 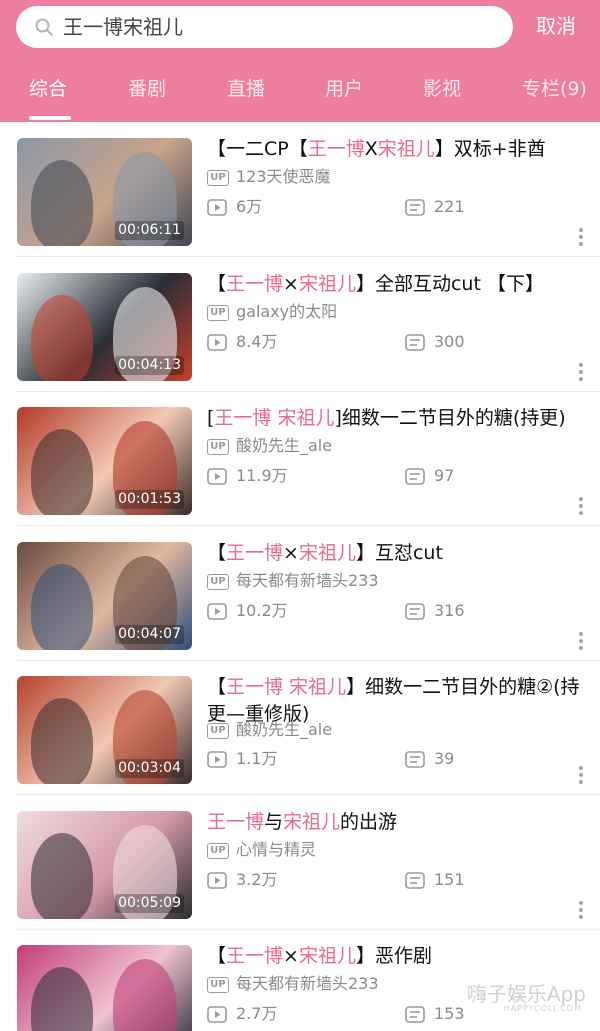 I want to click on tab-all: 综合, so click(x=48, y=89).